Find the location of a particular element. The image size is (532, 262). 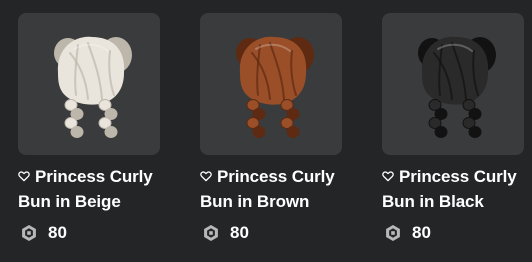

item-name-text: Princess Curly Bun in Beige is located at coordinates (85, 189).